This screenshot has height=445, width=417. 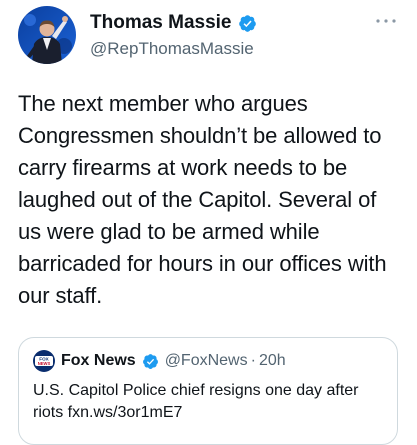 What do you see at coordinates (98, 361) in the screenshot?
I see `quoted-display-name: Fox News` at bounding box center [98, 361].